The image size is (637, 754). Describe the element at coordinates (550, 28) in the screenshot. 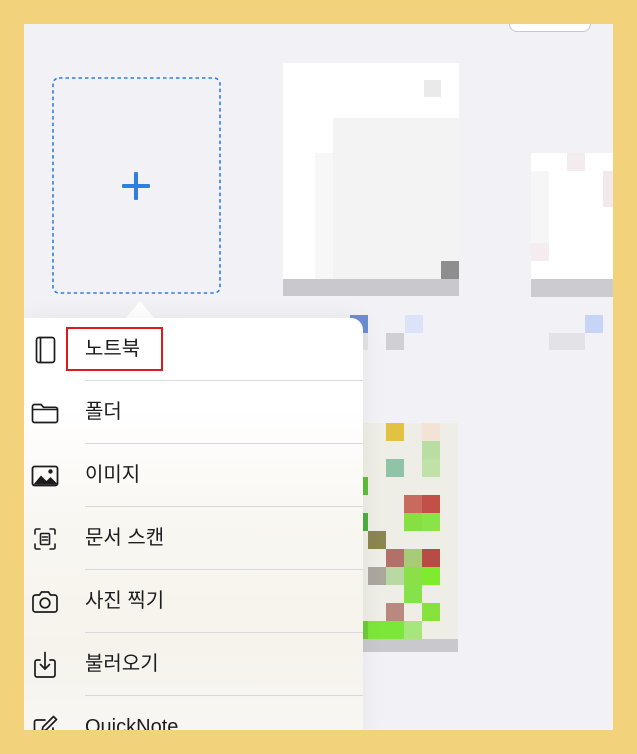

I see `top-toolbar-button` at that location.